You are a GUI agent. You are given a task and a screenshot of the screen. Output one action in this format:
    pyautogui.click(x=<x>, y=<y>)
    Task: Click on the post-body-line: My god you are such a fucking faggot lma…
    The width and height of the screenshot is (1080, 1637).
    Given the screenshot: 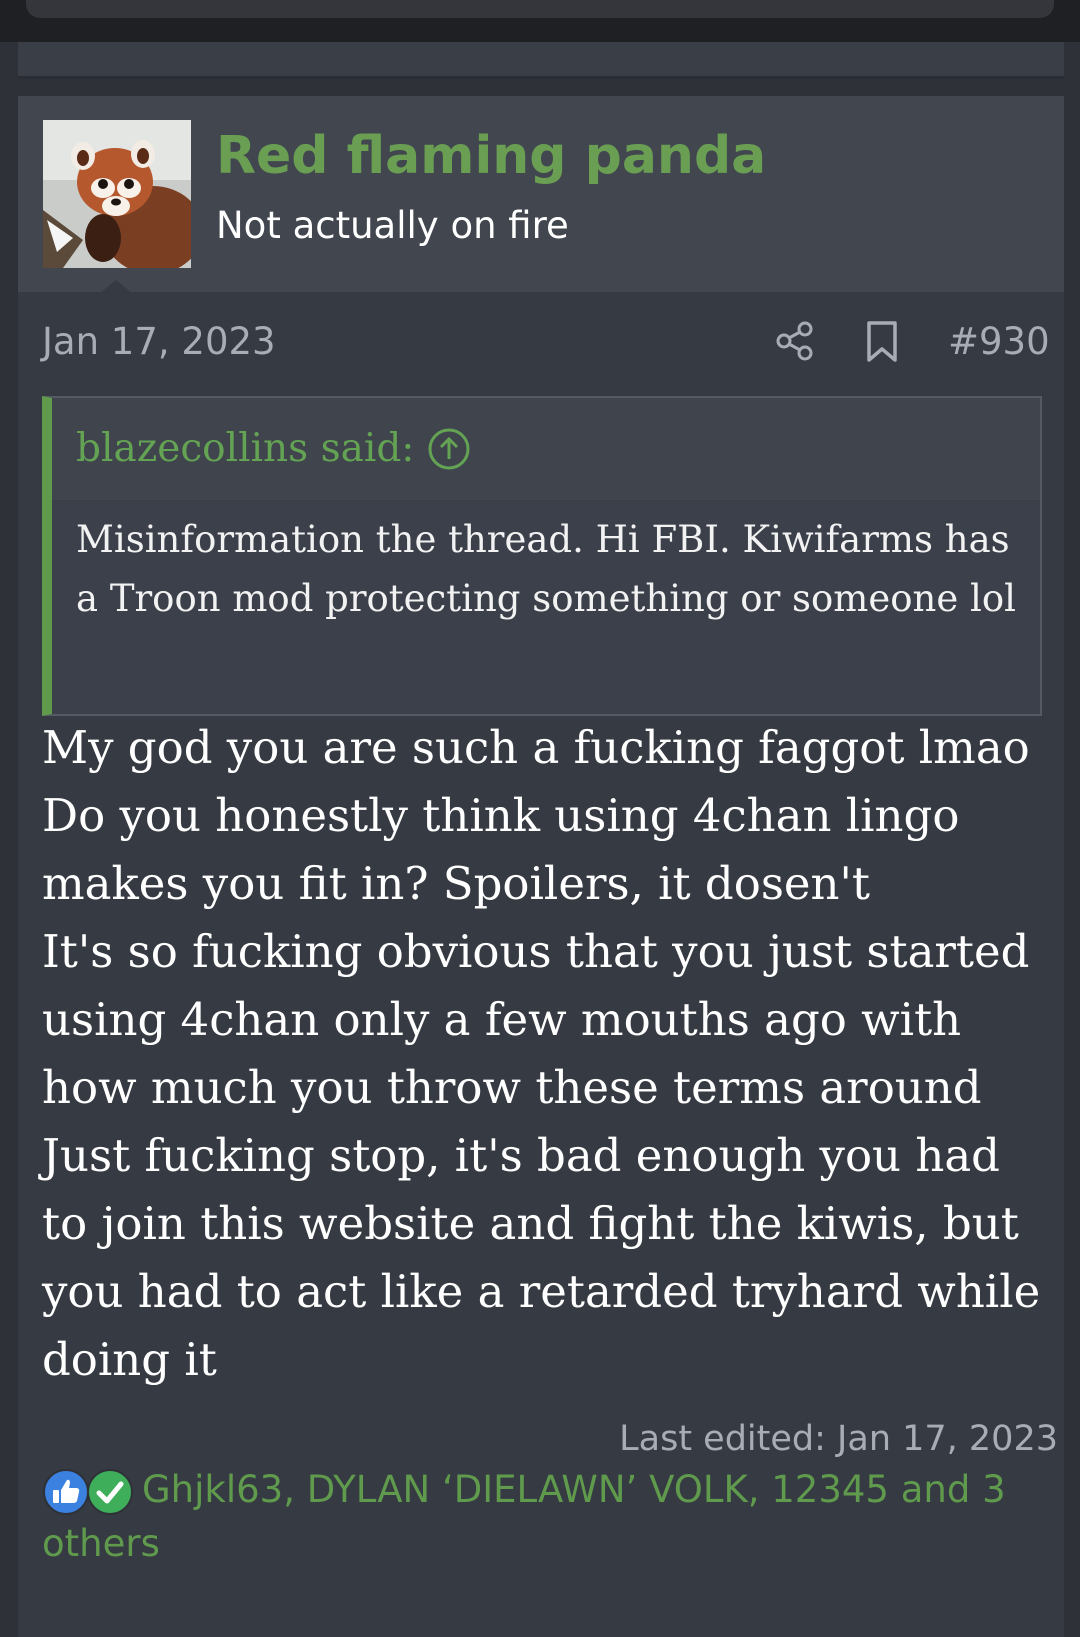 What is the action you would take?
    pyautogui.click(x=536, y=747)
    